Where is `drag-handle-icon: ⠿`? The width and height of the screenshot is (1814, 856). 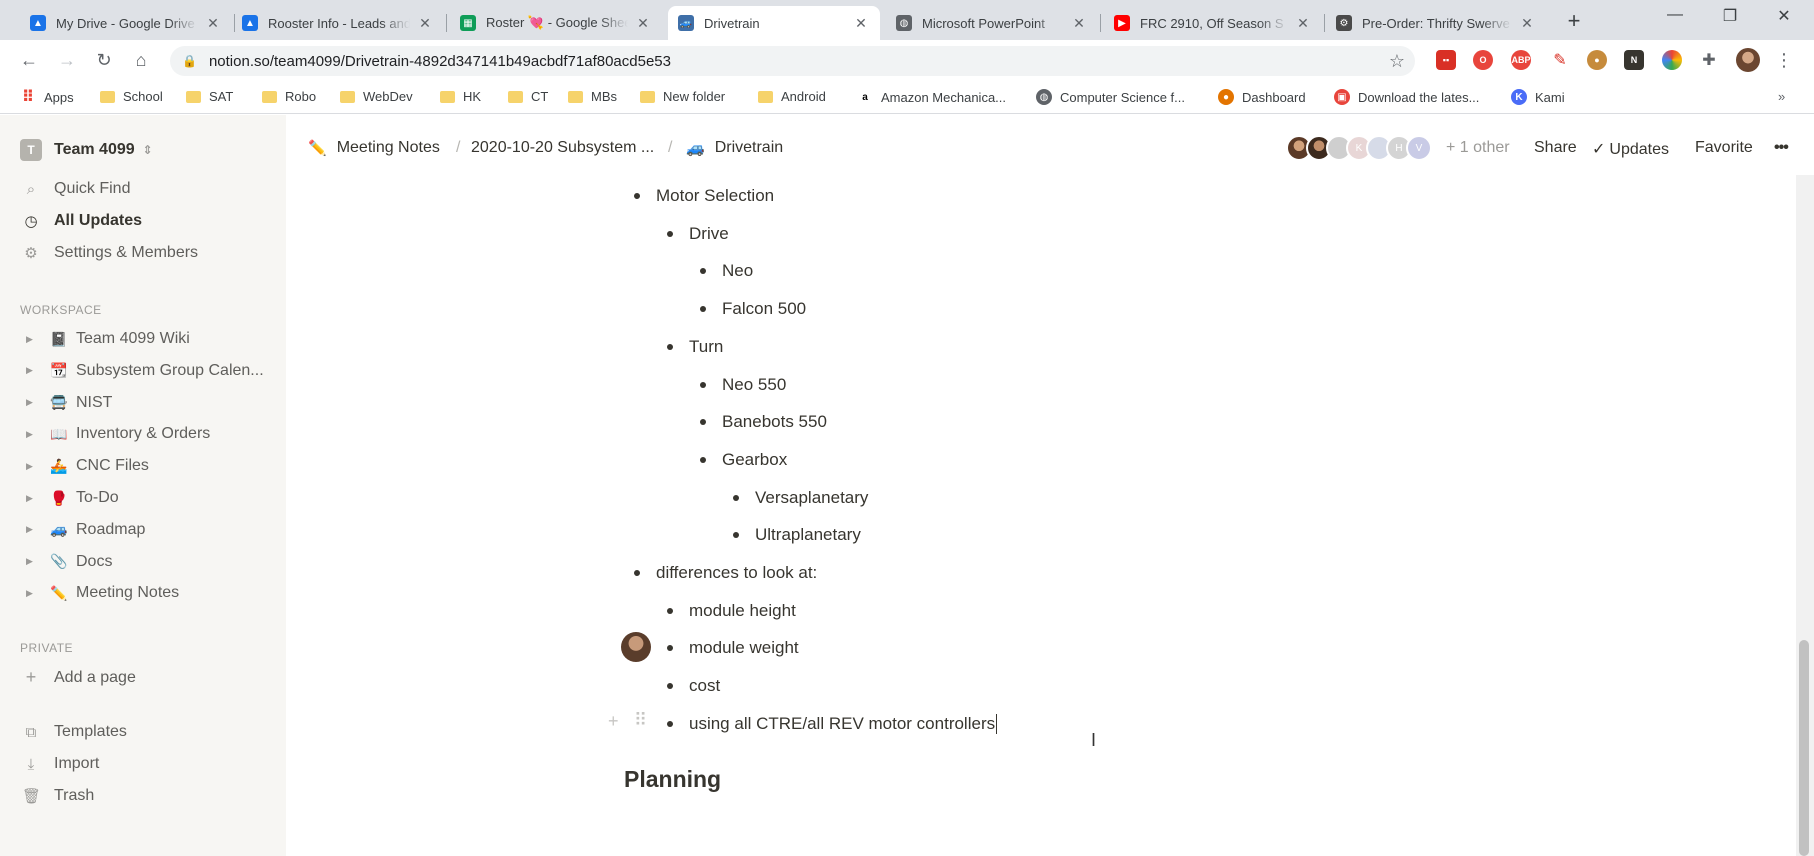 drag-handle-icon: ⠿ is located at coordinates (640, 720).